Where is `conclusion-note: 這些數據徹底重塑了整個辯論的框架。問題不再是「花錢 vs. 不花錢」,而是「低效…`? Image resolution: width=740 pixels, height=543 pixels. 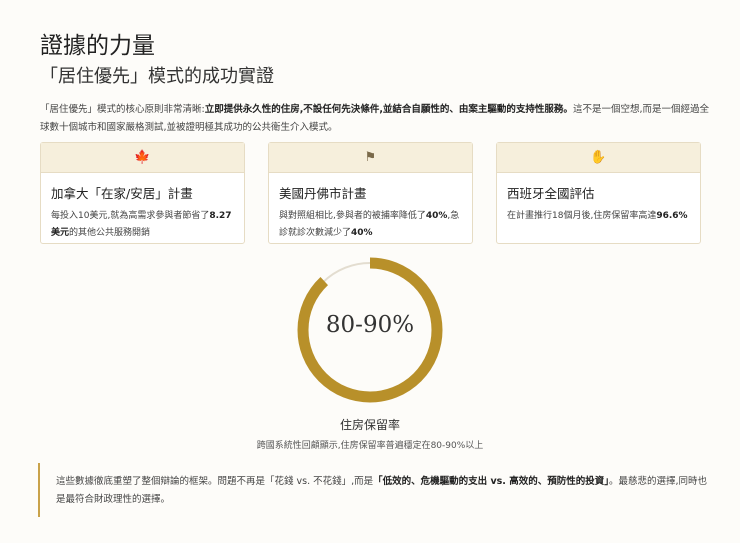 conclusion-note: 這些數據徹底重塑了整個辯論的框架。問題不再是「花錢 vs. 不花錢」,而是「低效… is located at coordinates (373, 490).